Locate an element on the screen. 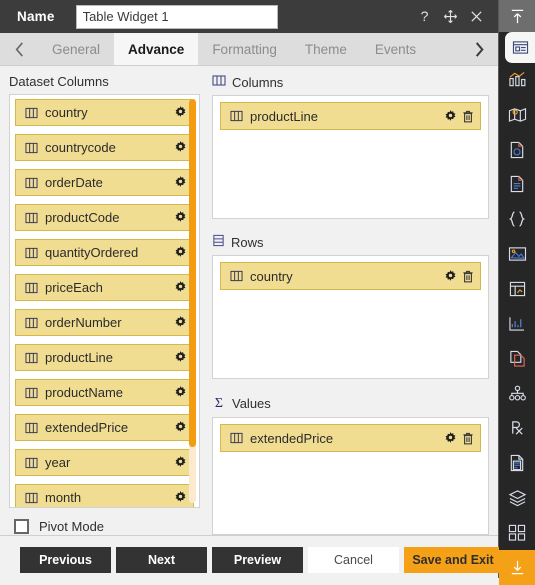  columns-field-item: productLine is located at coordinates (350, 116).